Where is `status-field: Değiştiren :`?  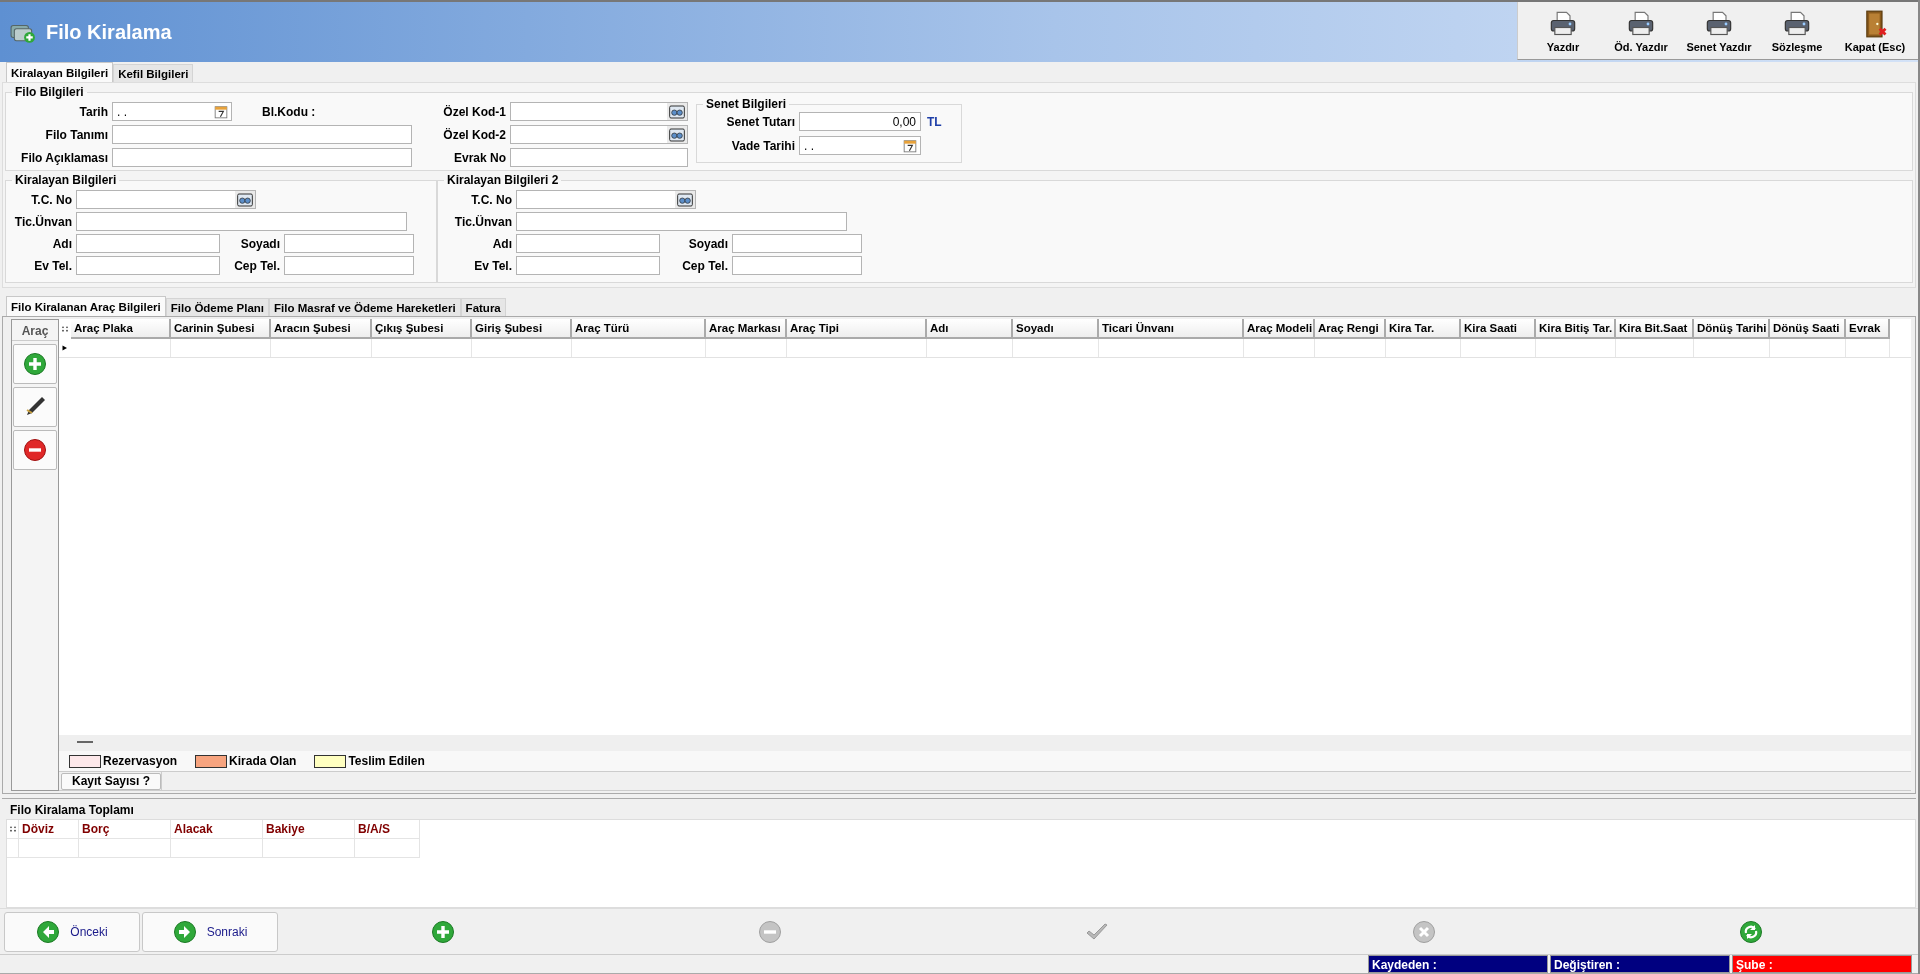
status-field: Değiştiren : is located at coordinates (1640, 964).